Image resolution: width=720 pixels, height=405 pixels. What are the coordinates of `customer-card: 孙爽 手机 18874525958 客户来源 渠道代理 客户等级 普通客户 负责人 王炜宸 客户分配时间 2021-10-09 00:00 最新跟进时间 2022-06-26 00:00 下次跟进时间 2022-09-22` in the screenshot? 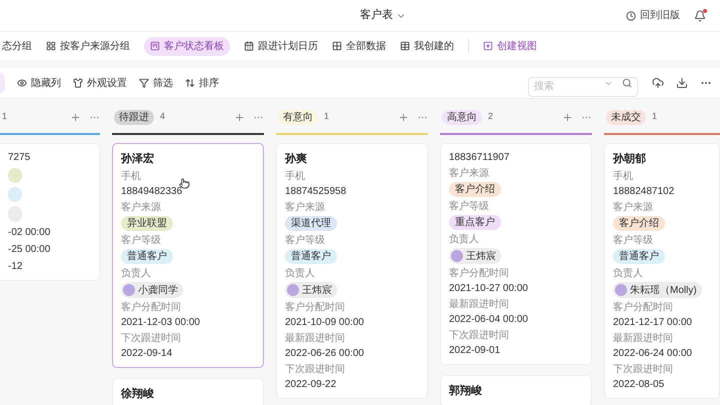 It's located at (352, 271).